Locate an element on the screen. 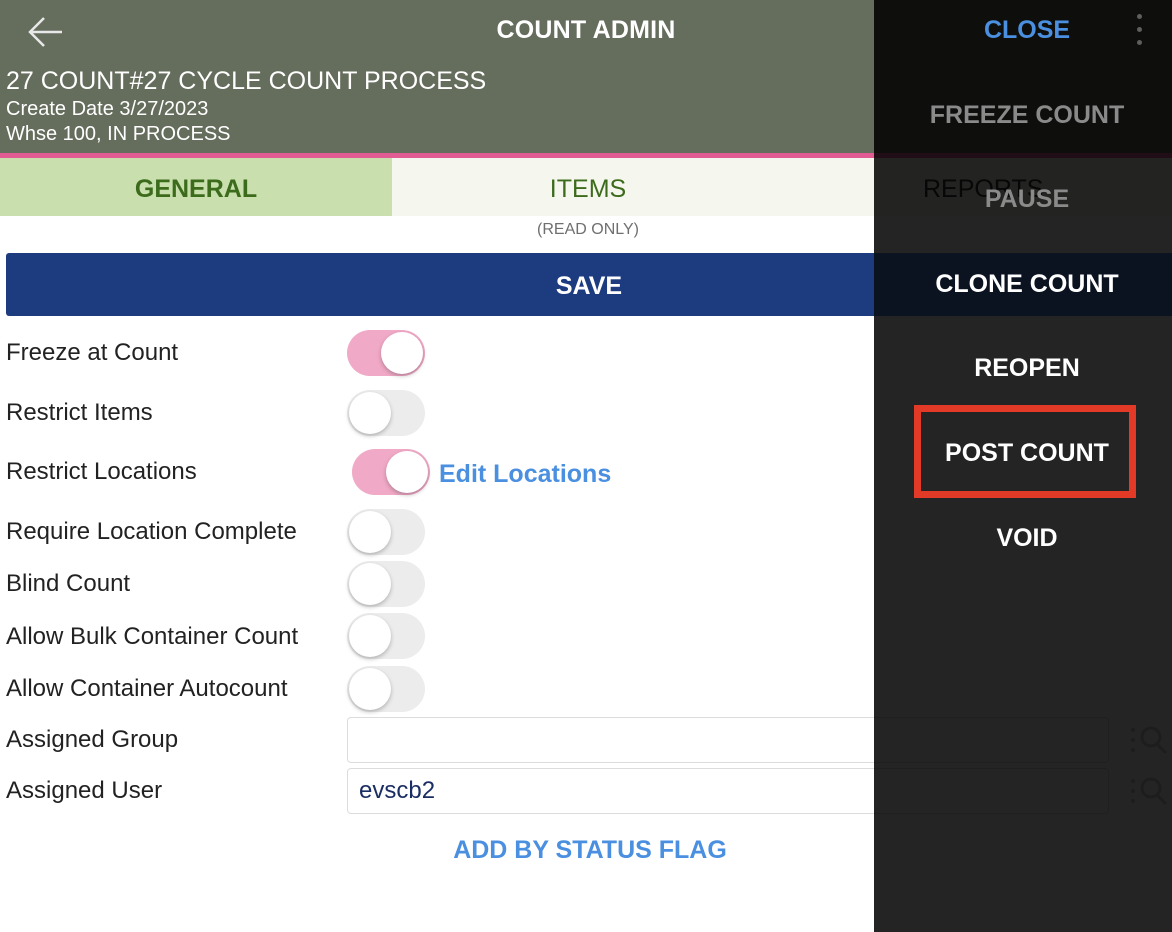 The width and height of the screenshot is (1172, 932). allow-container-autocount-label: Allow Container Autocount is located at coordinates (147, 688).